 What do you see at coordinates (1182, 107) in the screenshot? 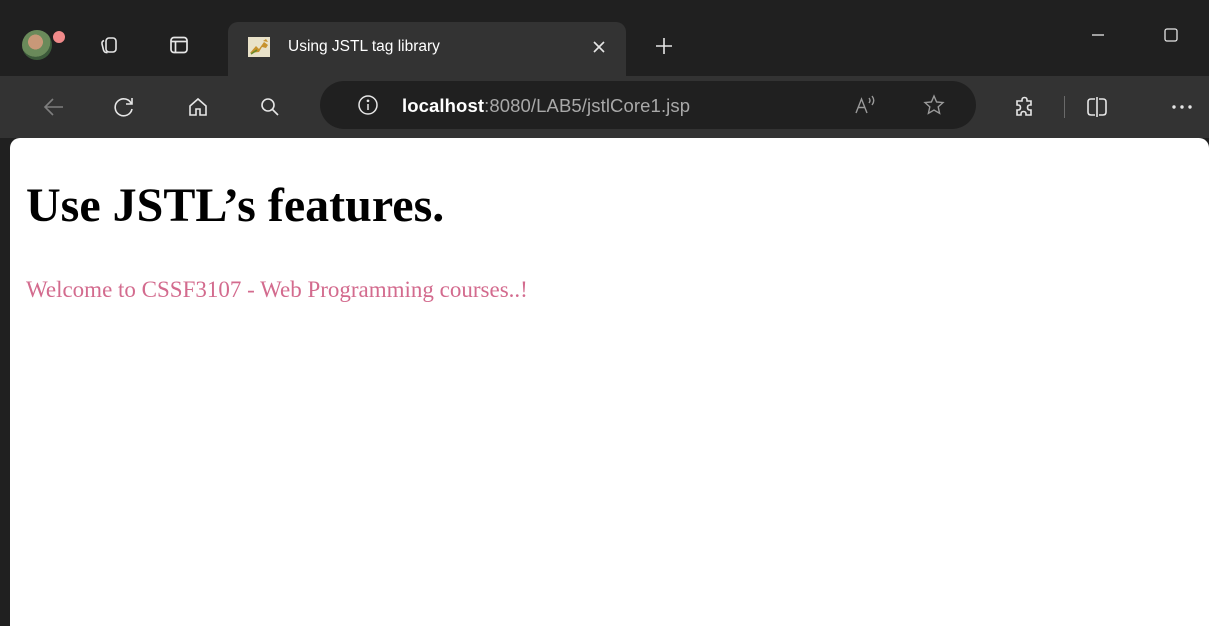
I see `more-icon` at bounding box center [1182, 107].